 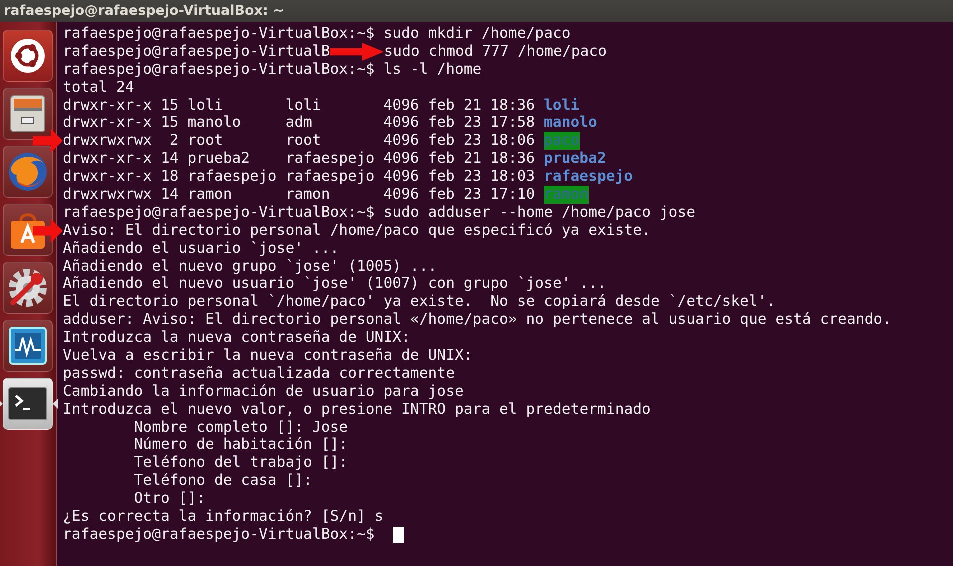 What do you see at coordinates (562, 105) in the screenshot?
I see `directory-name: loli` at bounding box center [562, 105].